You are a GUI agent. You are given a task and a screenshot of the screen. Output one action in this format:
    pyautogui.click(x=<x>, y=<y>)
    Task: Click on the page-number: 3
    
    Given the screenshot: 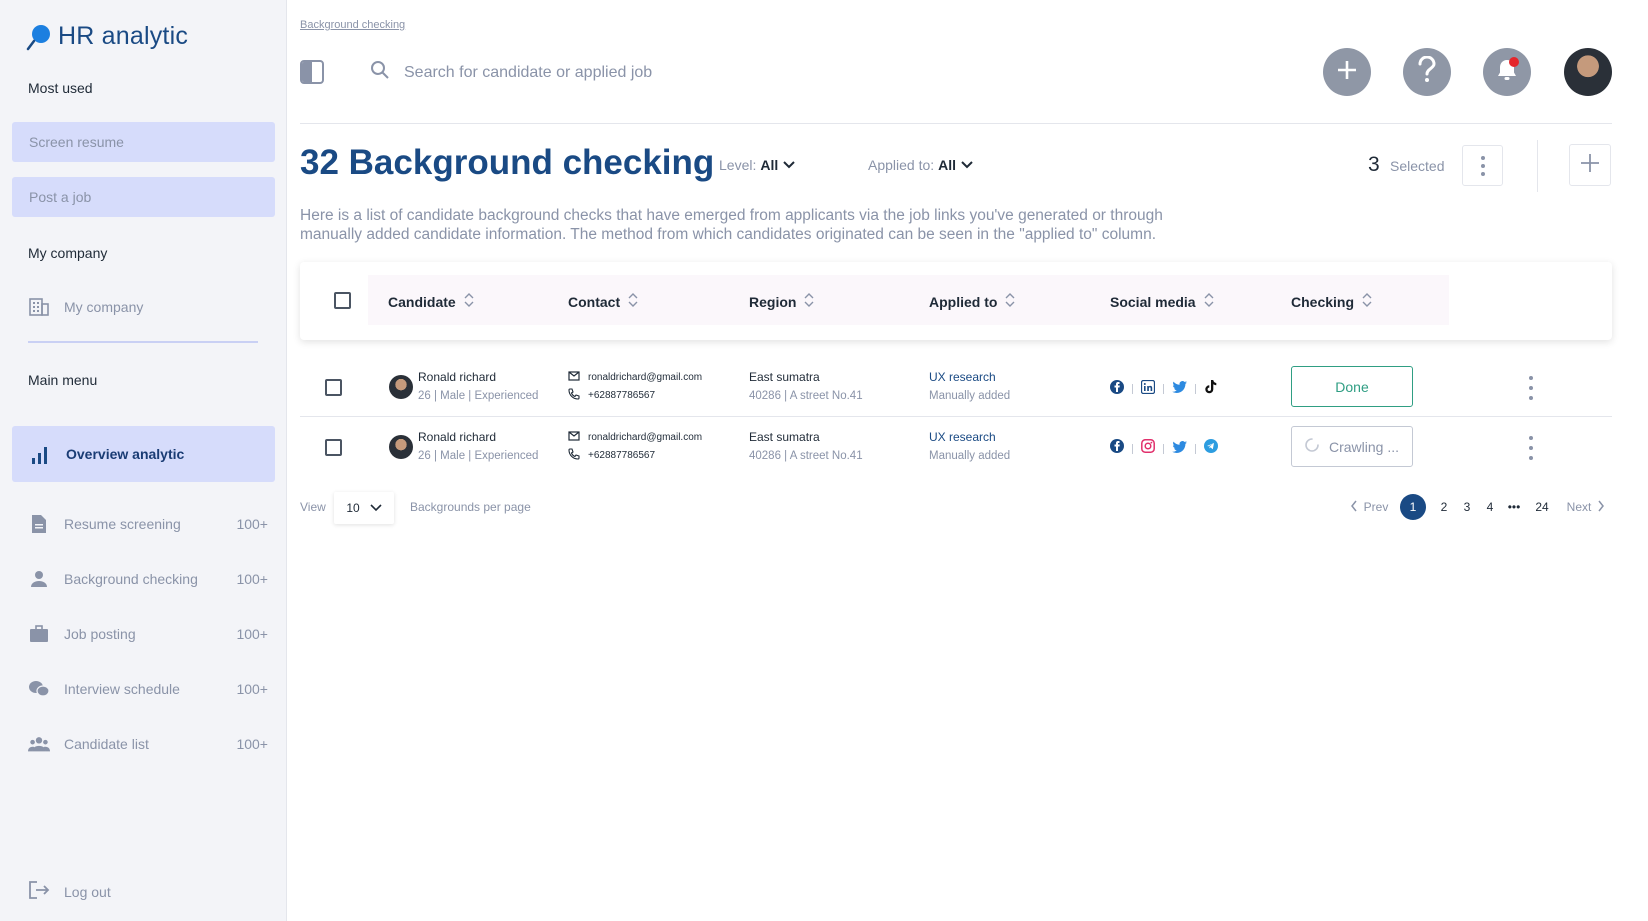 What is the action you would take?
    pyautogui.click(x=1467, y=507)
    